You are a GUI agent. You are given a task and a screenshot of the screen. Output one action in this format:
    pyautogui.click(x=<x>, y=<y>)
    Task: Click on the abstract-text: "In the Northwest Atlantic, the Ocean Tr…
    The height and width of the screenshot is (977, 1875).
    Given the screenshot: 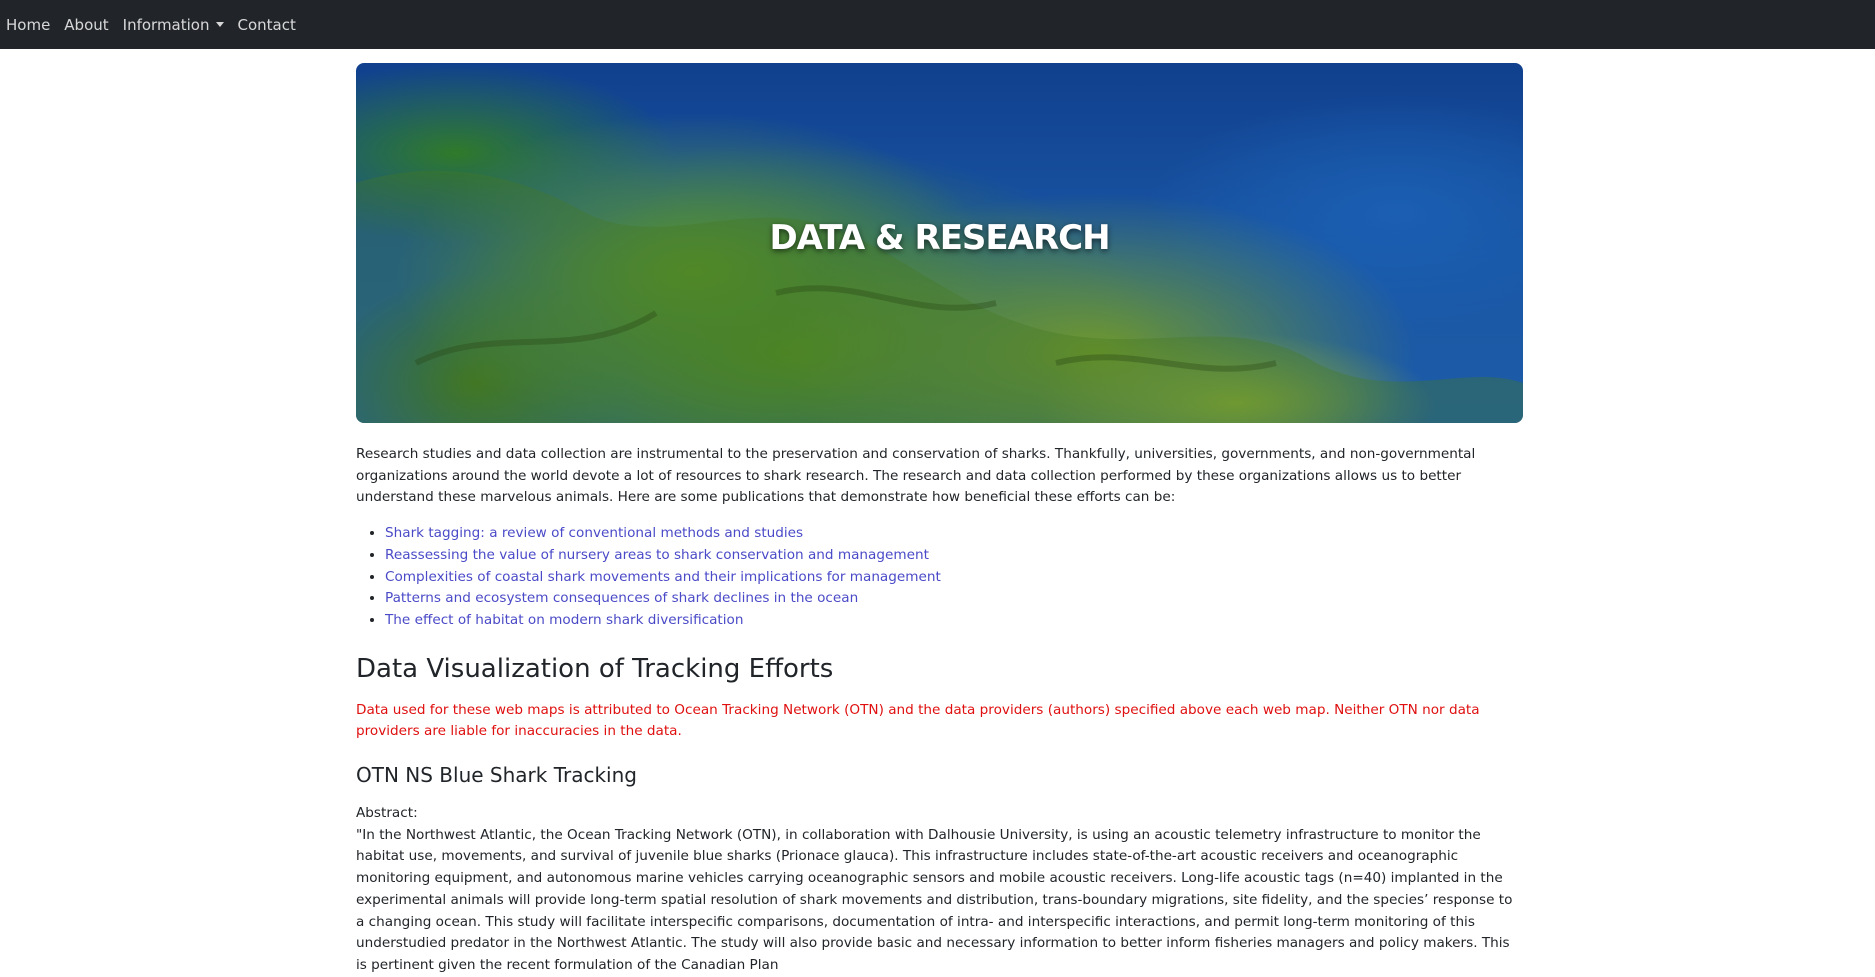 What is the action you would take?
    pyautogui.click(x=934, y=899)
    